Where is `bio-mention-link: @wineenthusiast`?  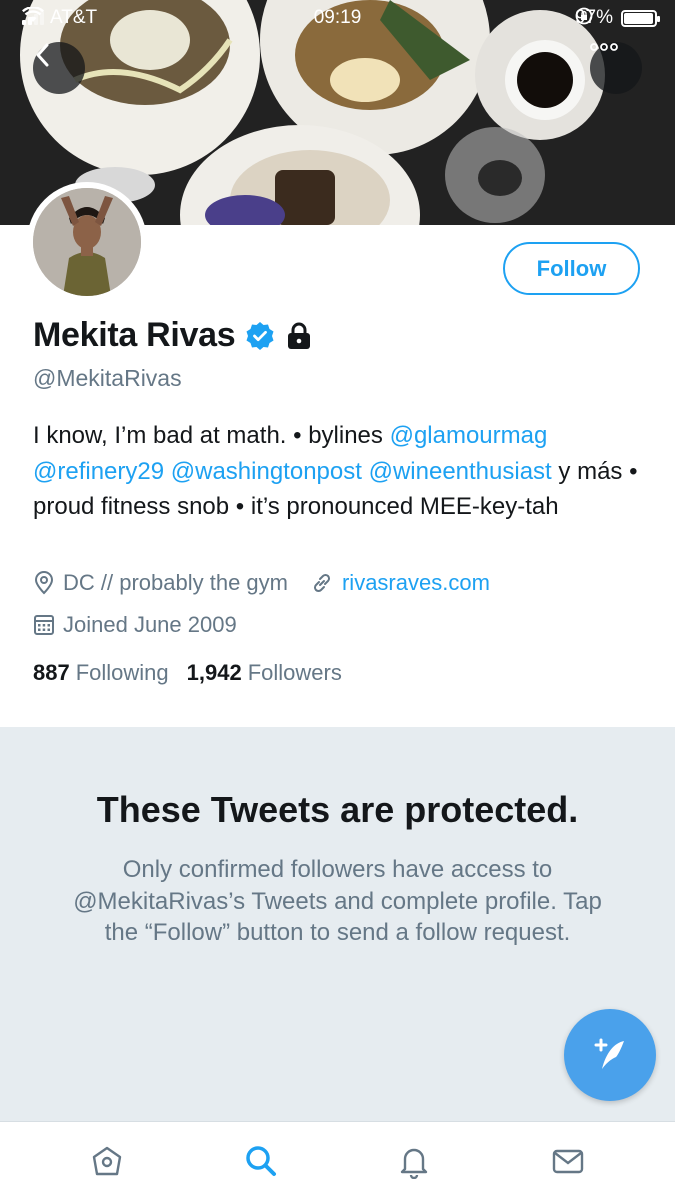
bio-mention-link: @wineenthusiast is located at coordinates (460, 471).